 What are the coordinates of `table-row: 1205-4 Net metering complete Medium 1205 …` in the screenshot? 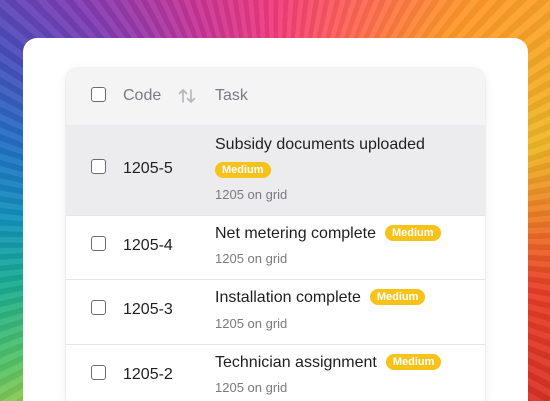 It's located at (275, 248).